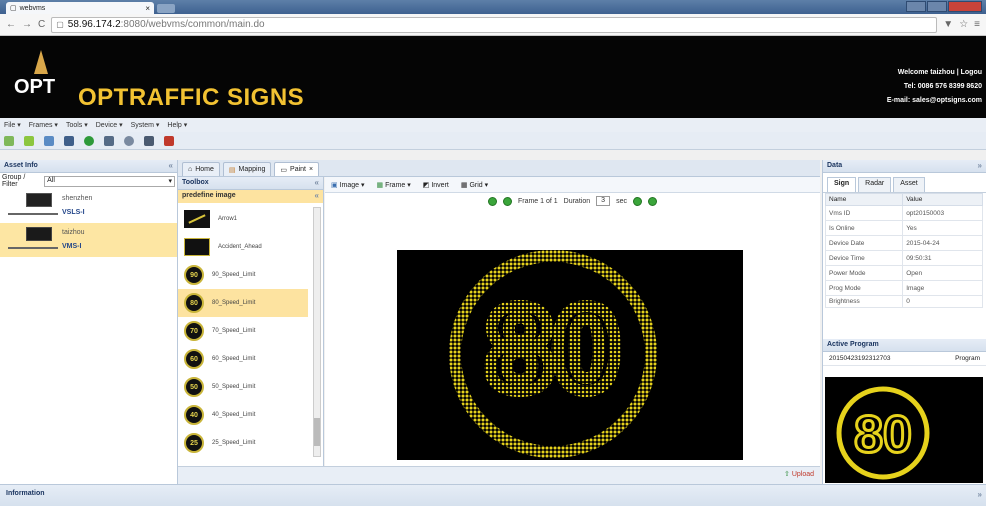 The height and width of the screenshot is (506, 986). I want to click on menu-device: Device ▾, so click(109, 125).